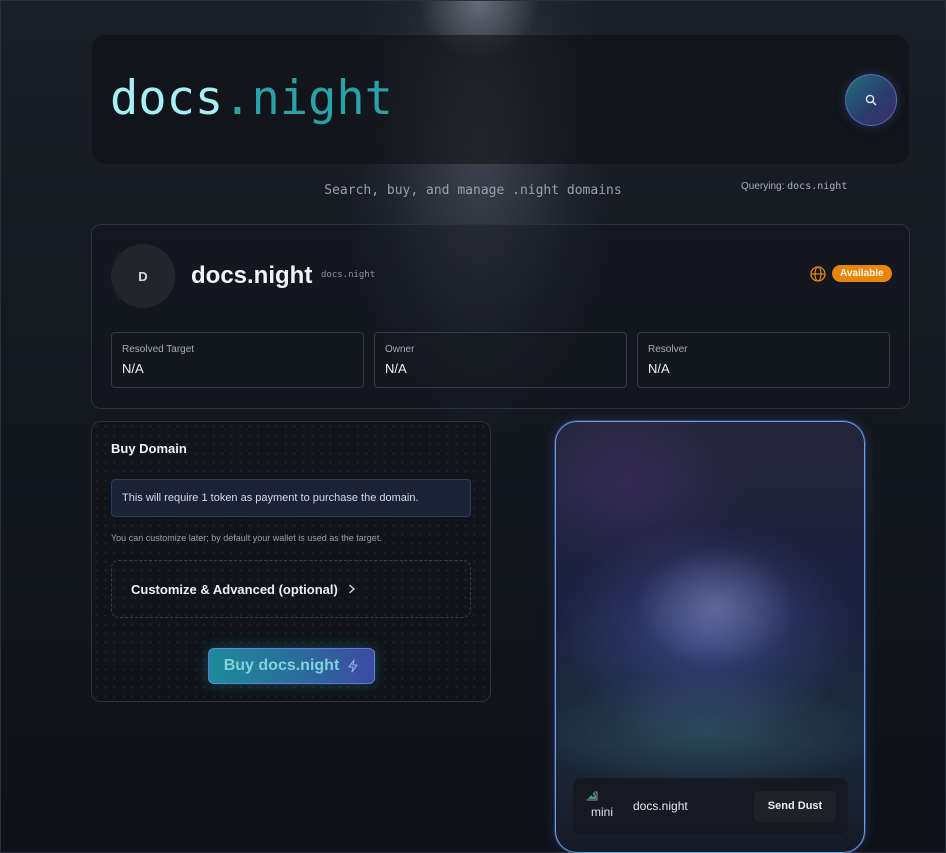 Image resolution: width=946 pixels, height=853 pixels. Describe the element at coordinates (763, 186) in the screenshot. I see `querying-label: Querying:` at that location.